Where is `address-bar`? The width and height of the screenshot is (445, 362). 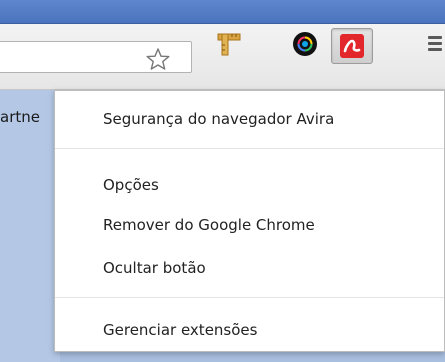
address-bar is located at coordinates (96, 57).